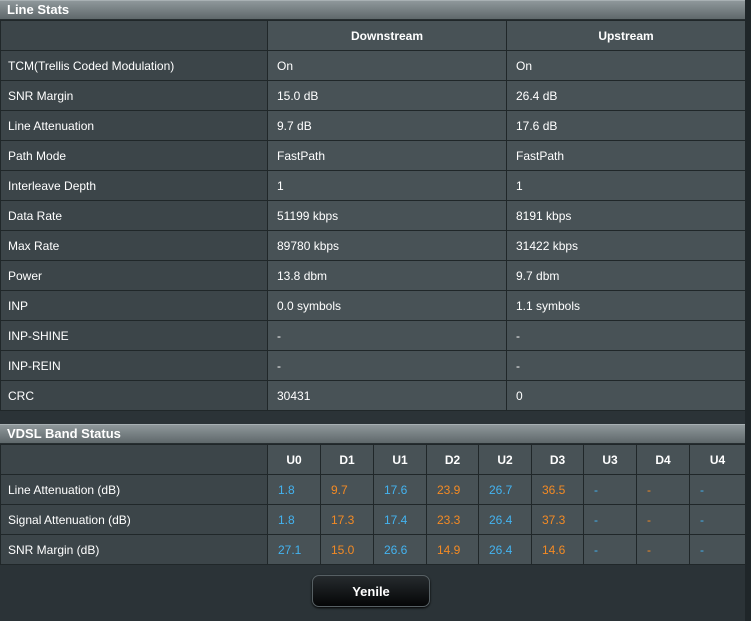 The height and width of the screenshot is (621, 751). I want to click on upstream-value: 0, so click(626, 395).